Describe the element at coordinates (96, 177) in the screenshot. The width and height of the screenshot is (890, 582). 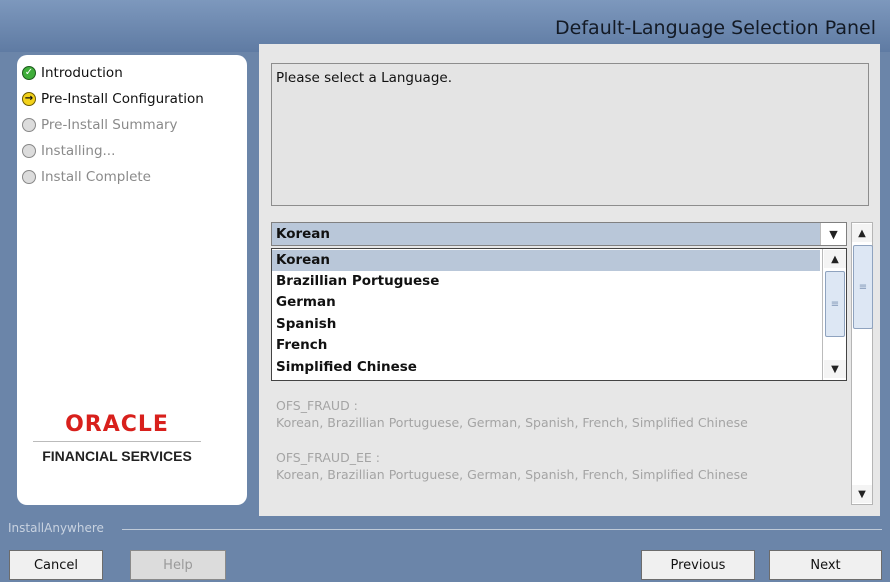
I see `step-label: Install Complete` at that location.